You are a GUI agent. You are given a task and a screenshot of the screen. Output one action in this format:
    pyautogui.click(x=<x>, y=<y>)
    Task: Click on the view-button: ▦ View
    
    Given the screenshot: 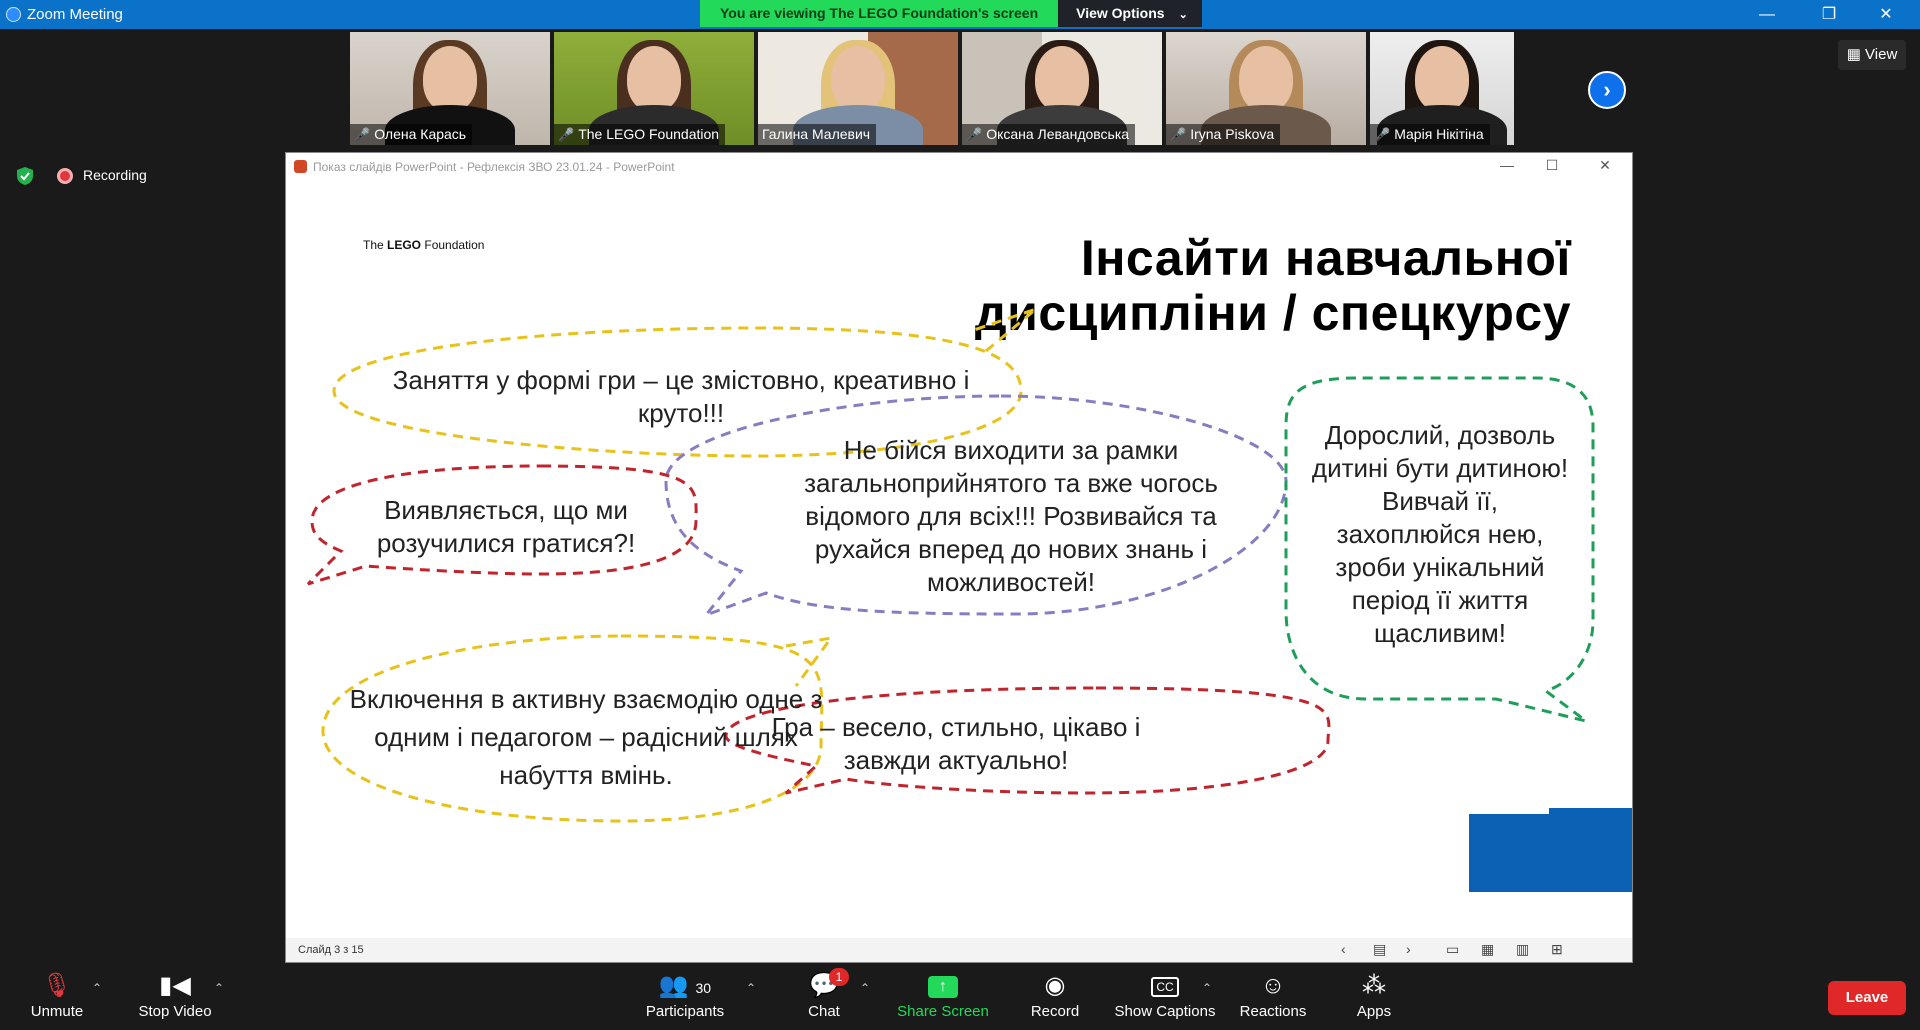 What is the action you would take?
    pyautogui.click(x=1872, y=55)
    